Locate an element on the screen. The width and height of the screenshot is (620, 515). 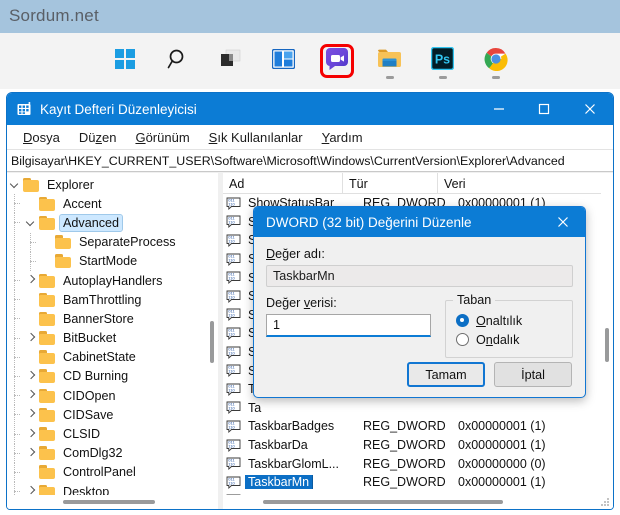
menu-item-gorunum: Görünüm is located at coordinates (163, 137).